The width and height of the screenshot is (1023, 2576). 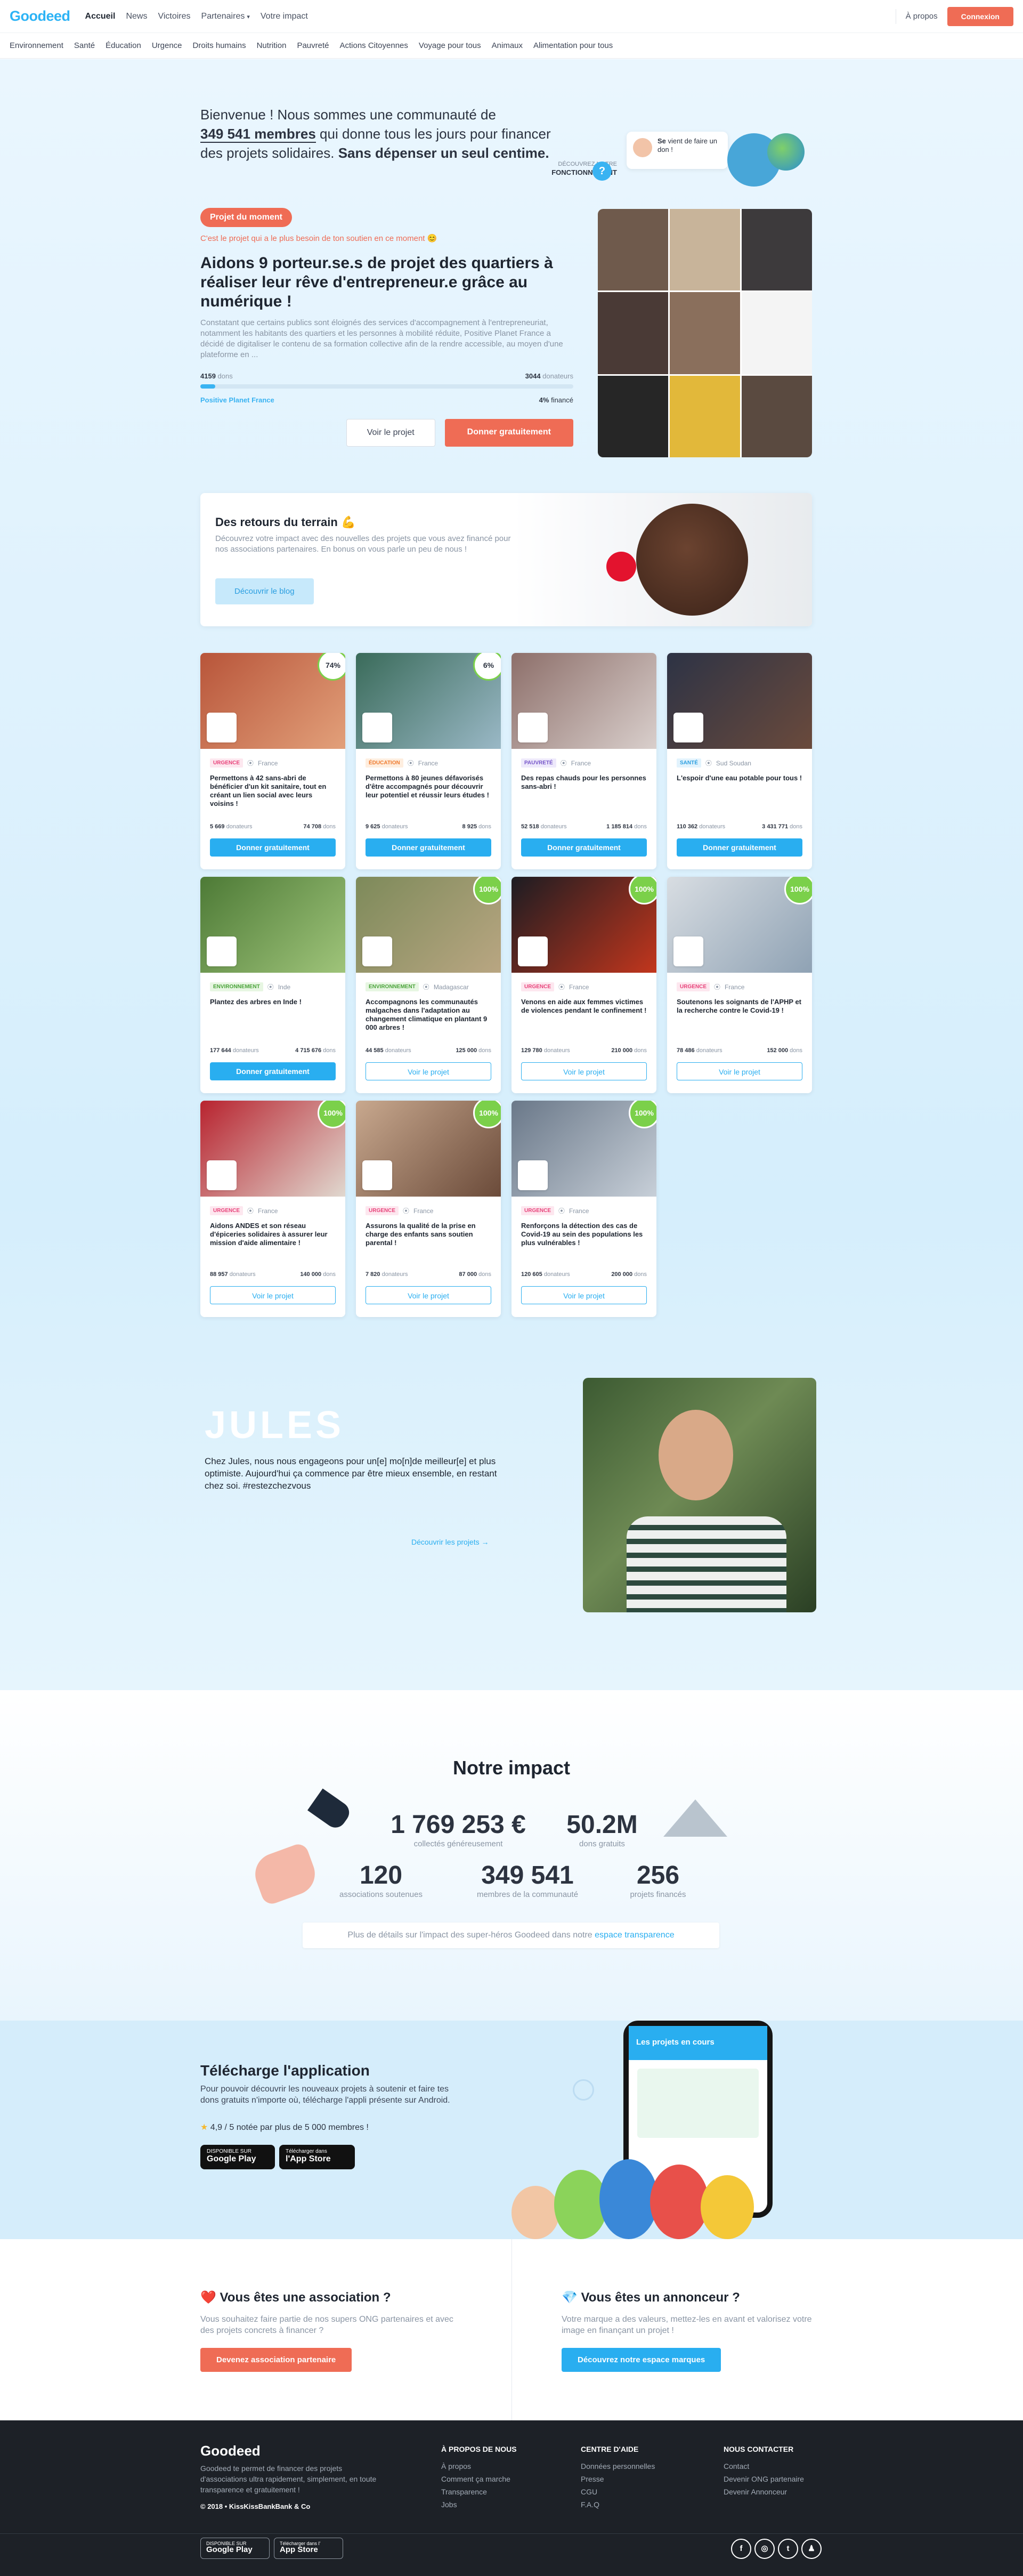 I want to click on category-actions-citoyennes: Actions Citoyennes, so click(x=373, y=45).